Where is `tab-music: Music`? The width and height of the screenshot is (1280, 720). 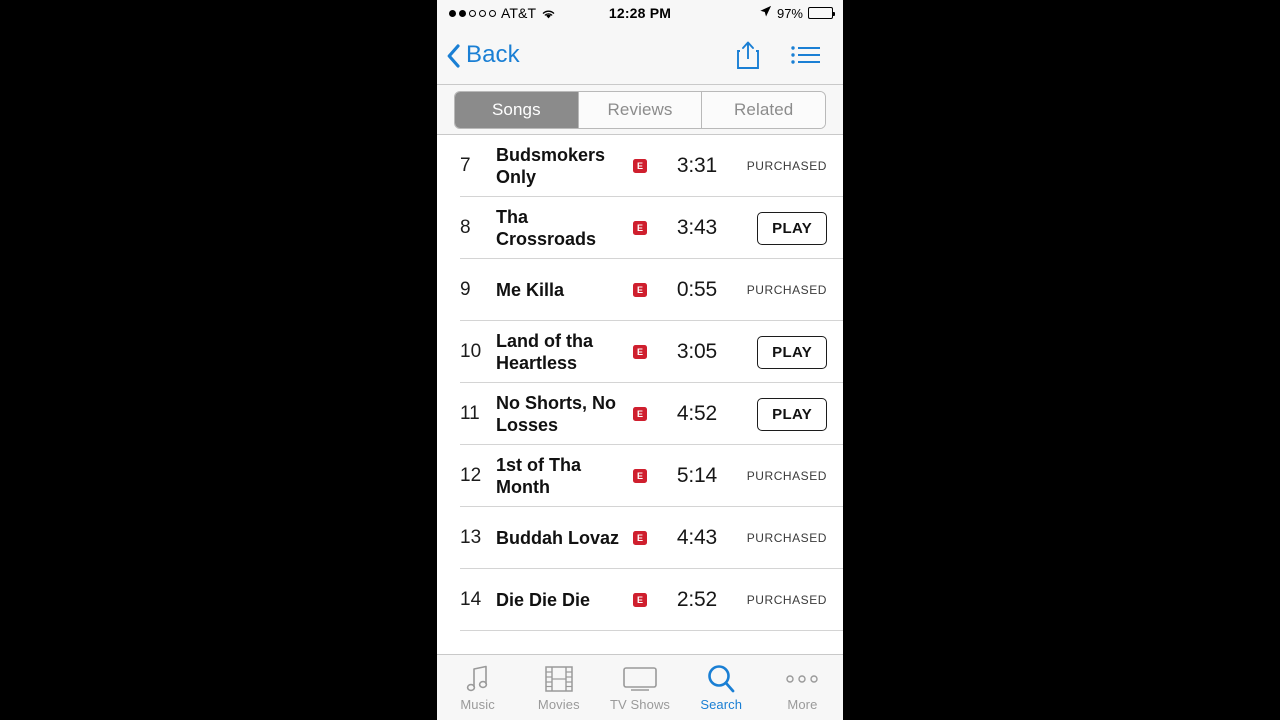 tab-music: Music is located at coordinates (477, 683).